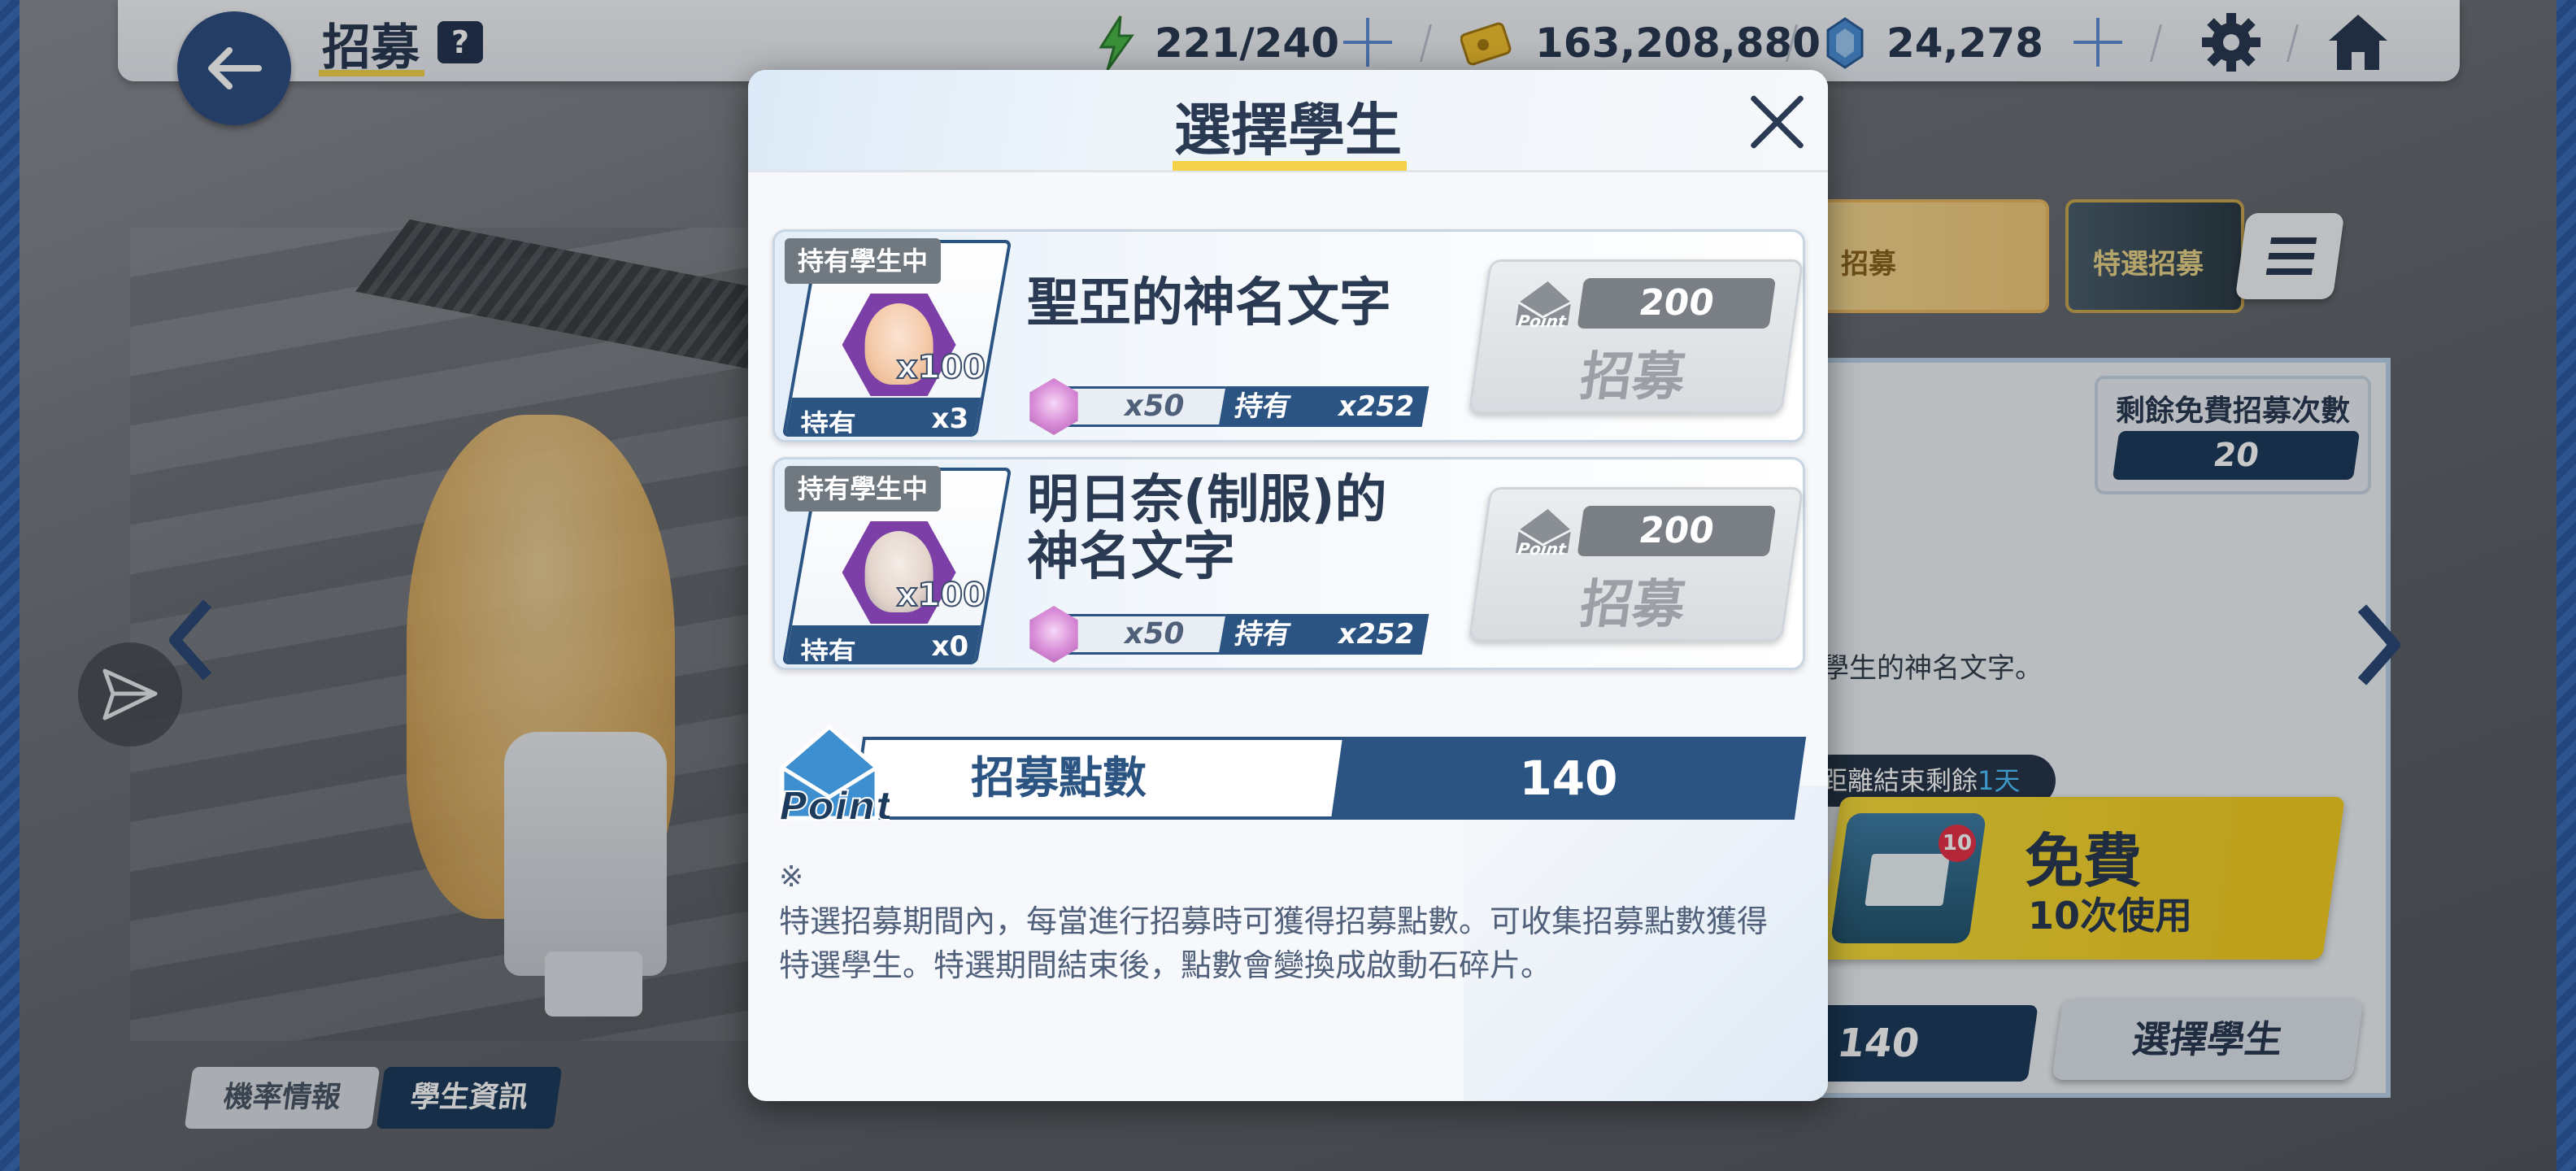 The image size is (2576, 1171). What do you see at coordinates (1207, 500) in the screenshot?
I see `student-name-line-1: 明日奈(制服)的` at bounding box center [1207, 500].